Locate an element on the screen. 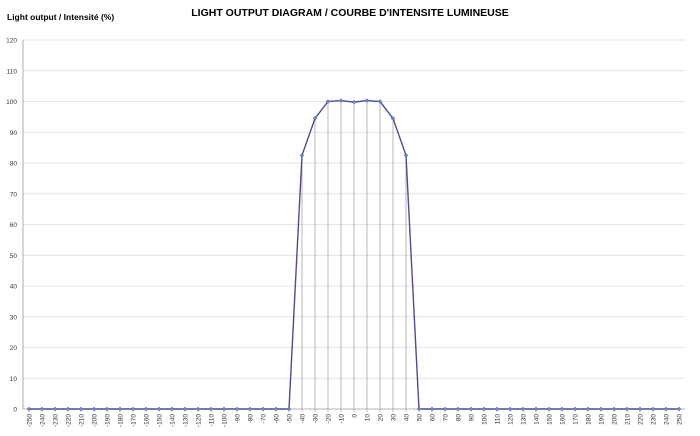 This screenshot has height=436, width=700. x-tick-label: -230 is located at coordinates (55, 420).